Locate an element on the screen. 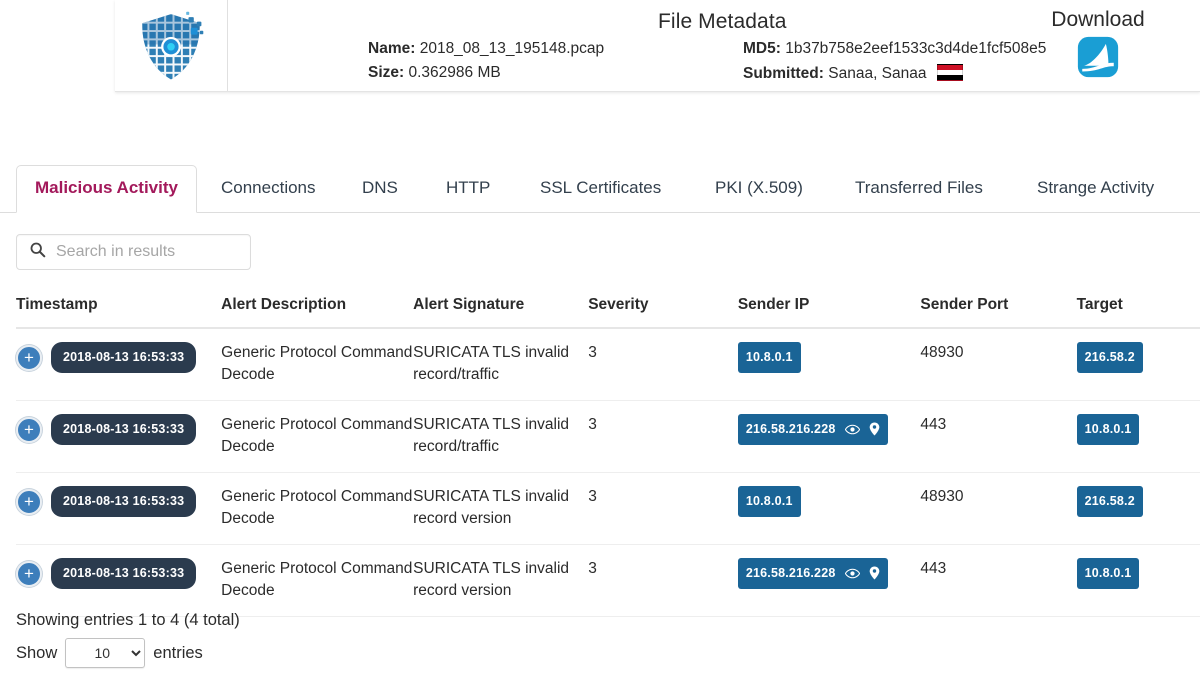  entries-label: entries is located at coordinates (178, 652).